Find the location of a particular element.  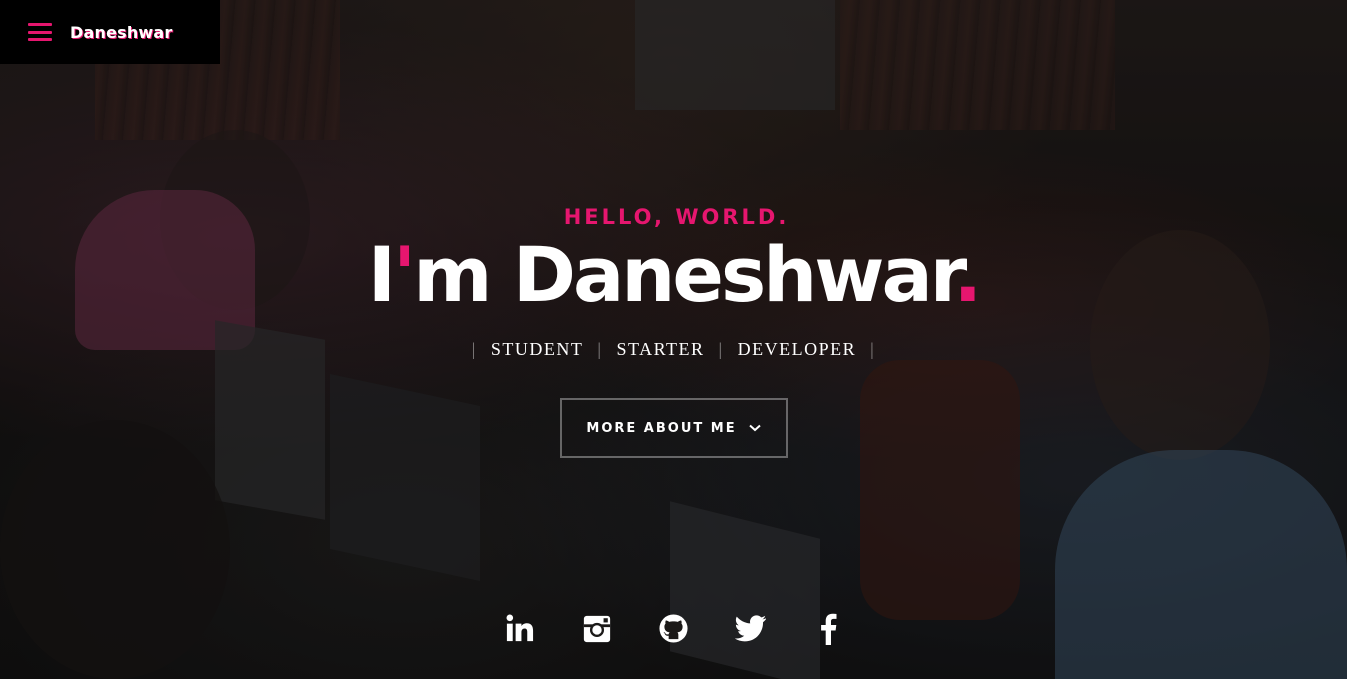

hamburger-menu-icon is located at coordinates (40, 32).